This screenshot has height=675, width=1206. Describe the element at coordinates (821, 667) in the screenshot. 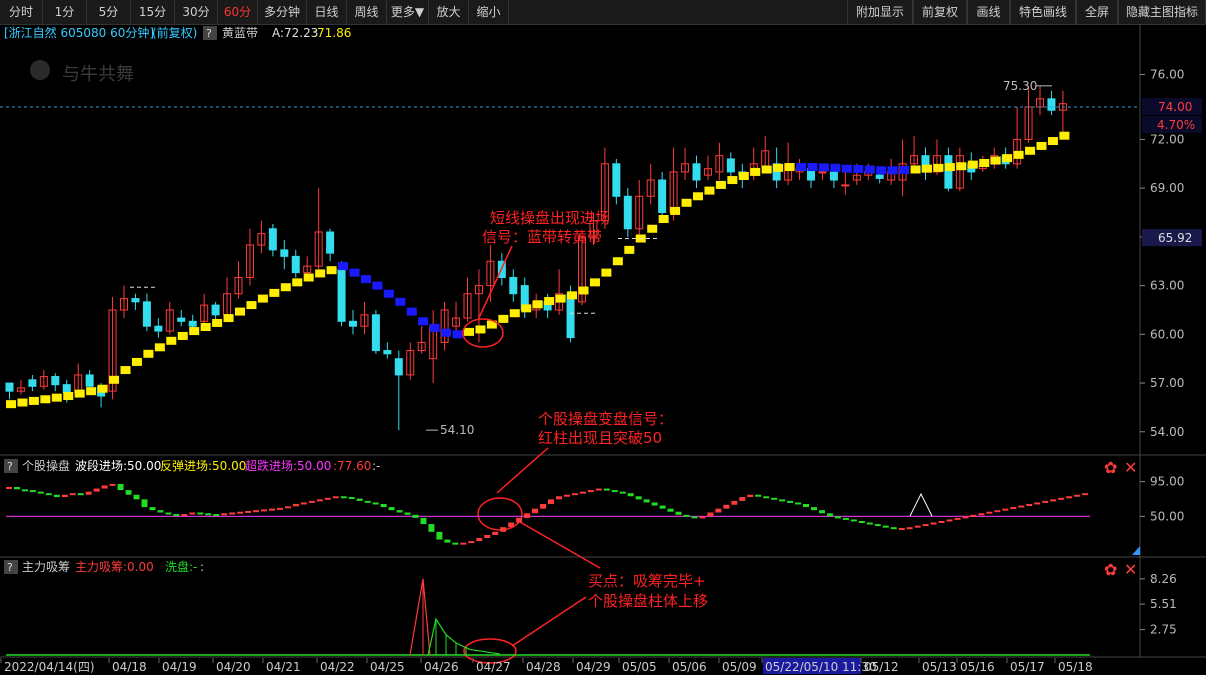

I see `date-label-14: 05/22/05/10 11:30` at that location.